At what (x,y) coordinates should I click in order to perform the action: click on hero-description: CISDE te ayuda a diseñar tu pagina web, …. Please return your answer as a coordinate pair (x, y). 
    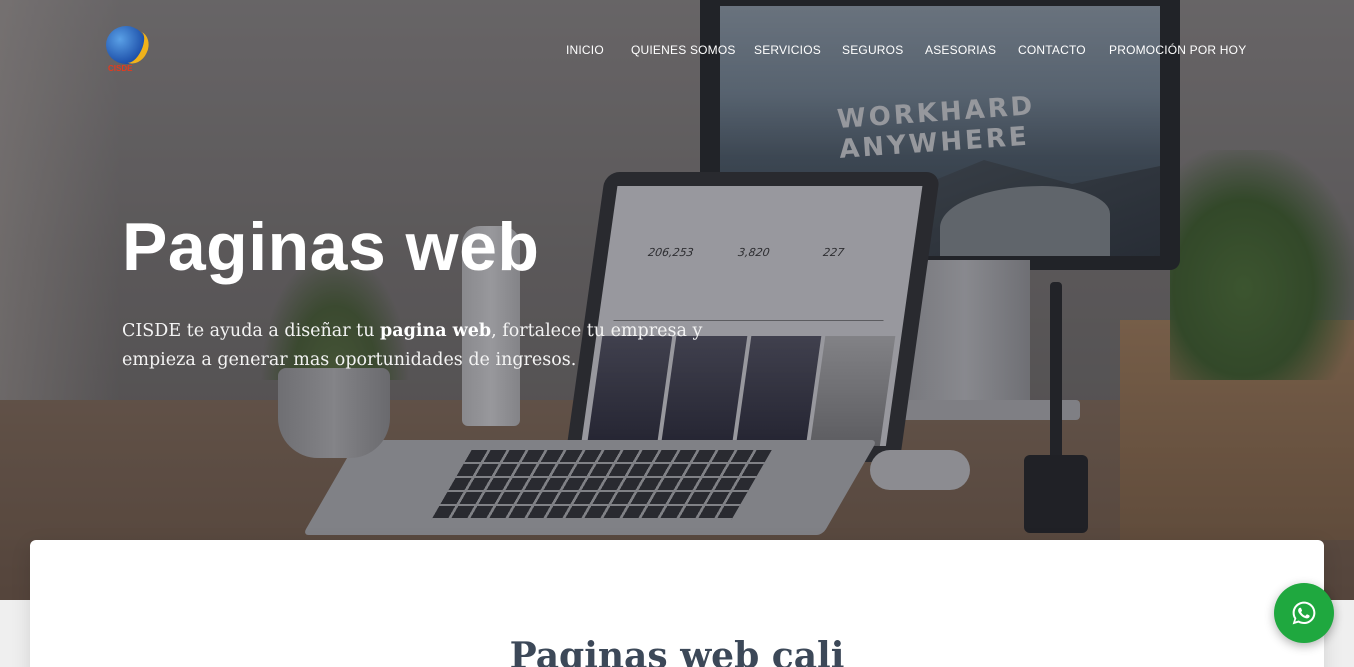
    Looking at the image, I should click on (412, 345).